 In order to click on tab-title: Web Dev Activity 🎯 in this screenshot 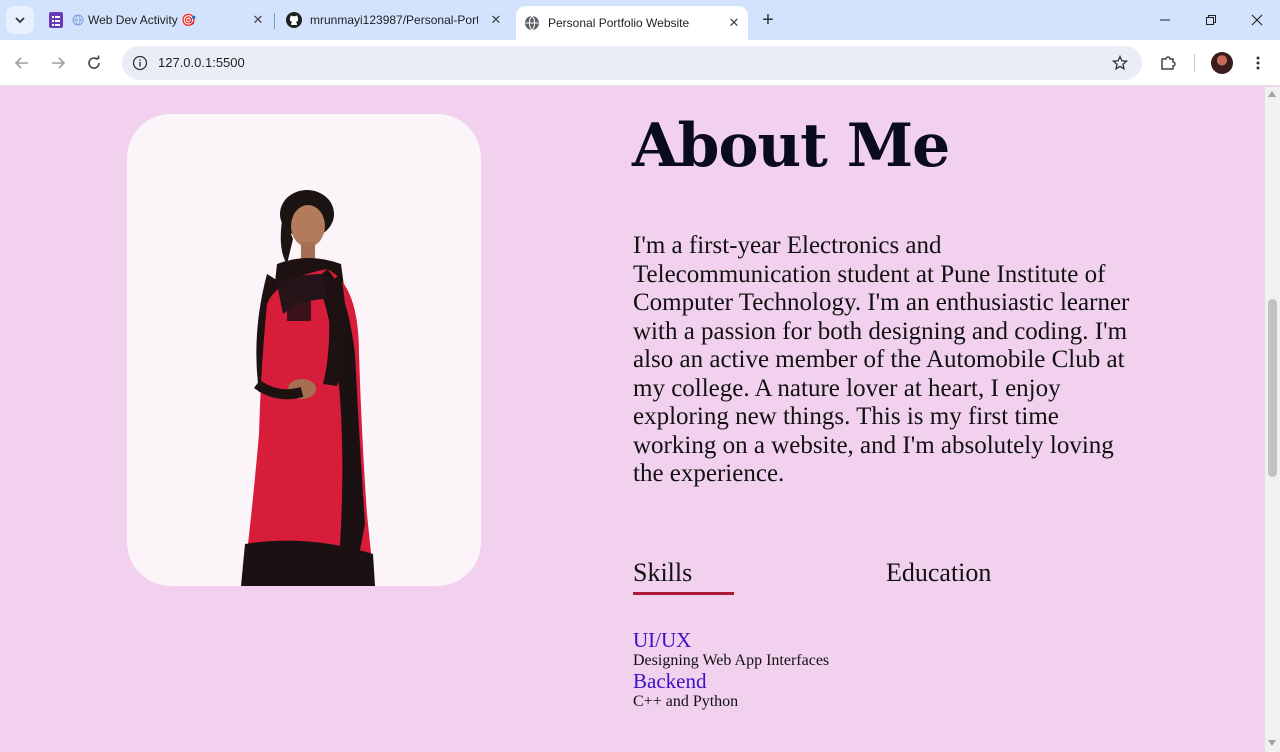, I will do `click(142, 20)`.